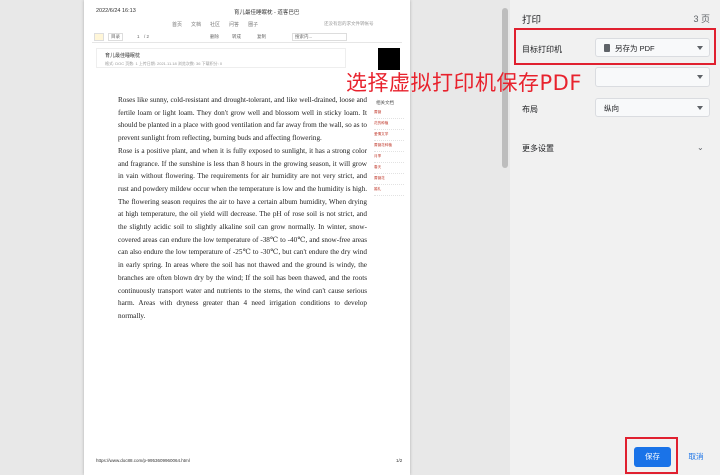 The image size is (720, 475). Describe the element at coordinates (267, 13) in the screenshot. I see `preview-doc-title: 育儿最佳睡眠枕 - 道客巴巴` at that location.